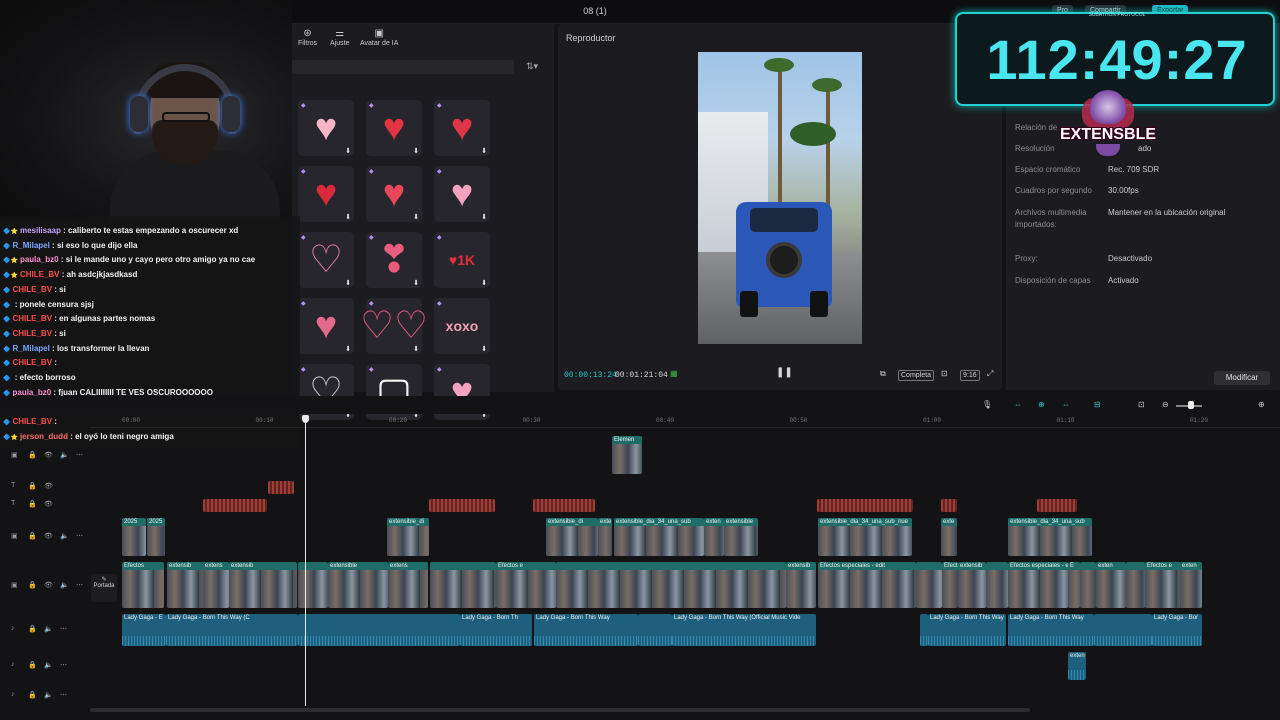 The height and width of the screenshot is (720, 1280). What do you see at coordinates (394, 326) in the screenshot?
I see `heart-outline-sticker: ♡♡ ◆ ⬇` at bounding box center [394, 326].